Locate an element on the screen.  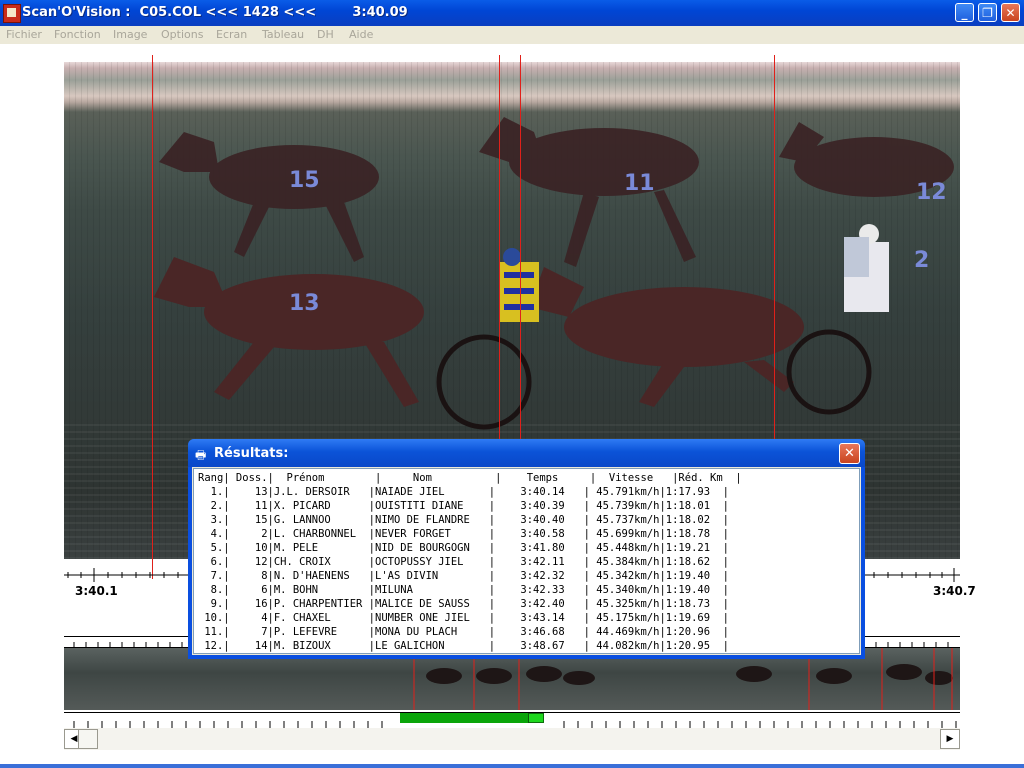
menu-fonction: Fonction is located at coordinates (77, 34).